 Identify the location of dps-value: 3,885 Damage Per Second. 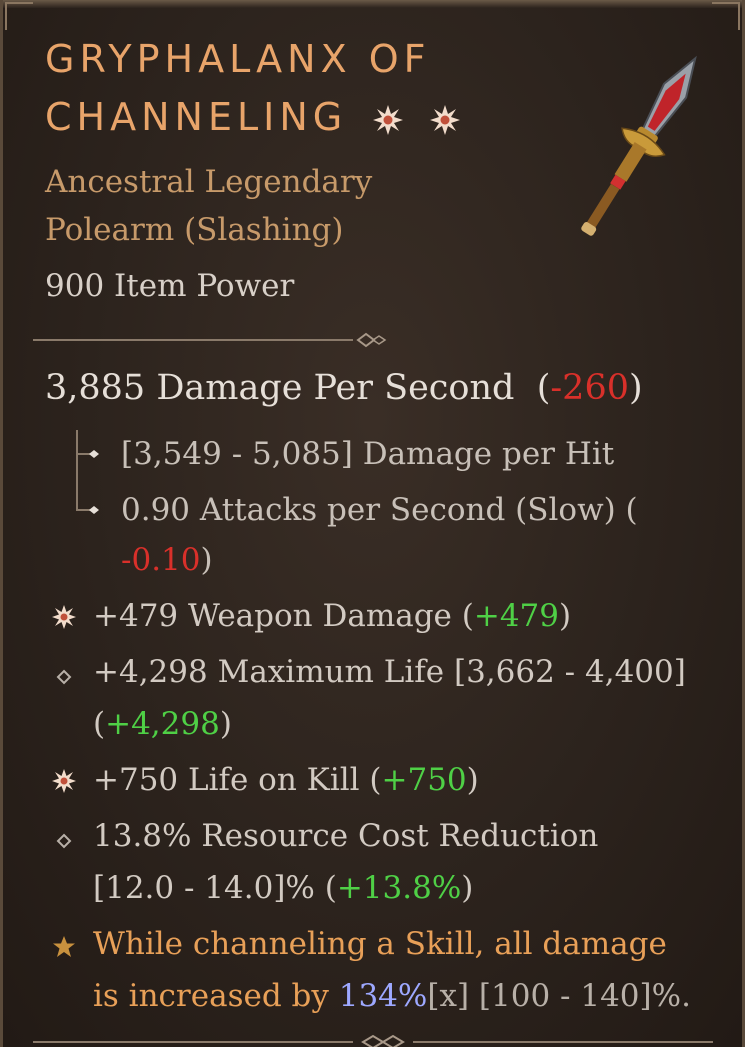
(280, 388).